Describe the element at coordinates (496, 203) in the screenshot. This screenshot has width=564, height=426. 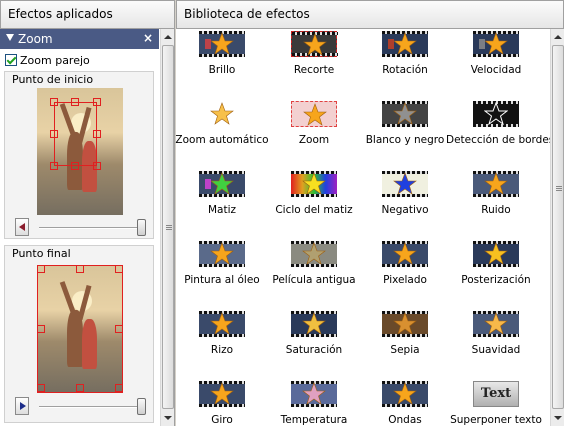
I see `effect-item: Ruido` at that location.